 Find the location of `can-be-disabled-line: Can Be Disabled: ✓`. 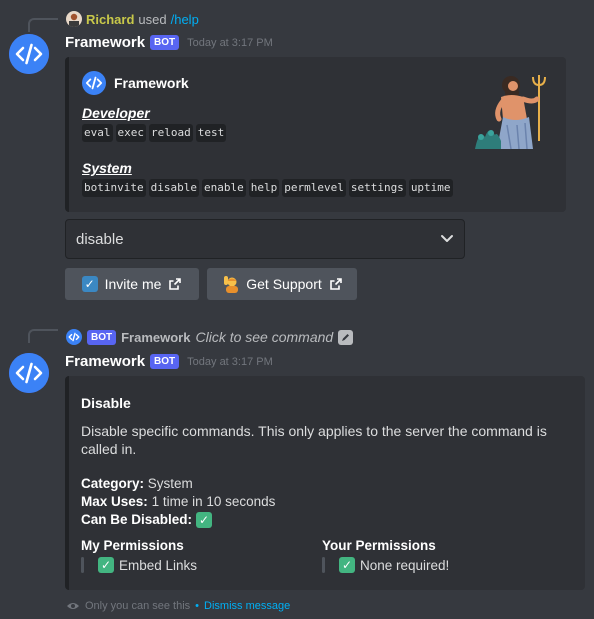

can-be-disabled-line: Can Be Disabled: ✓ is located at coordinates (147, 520).